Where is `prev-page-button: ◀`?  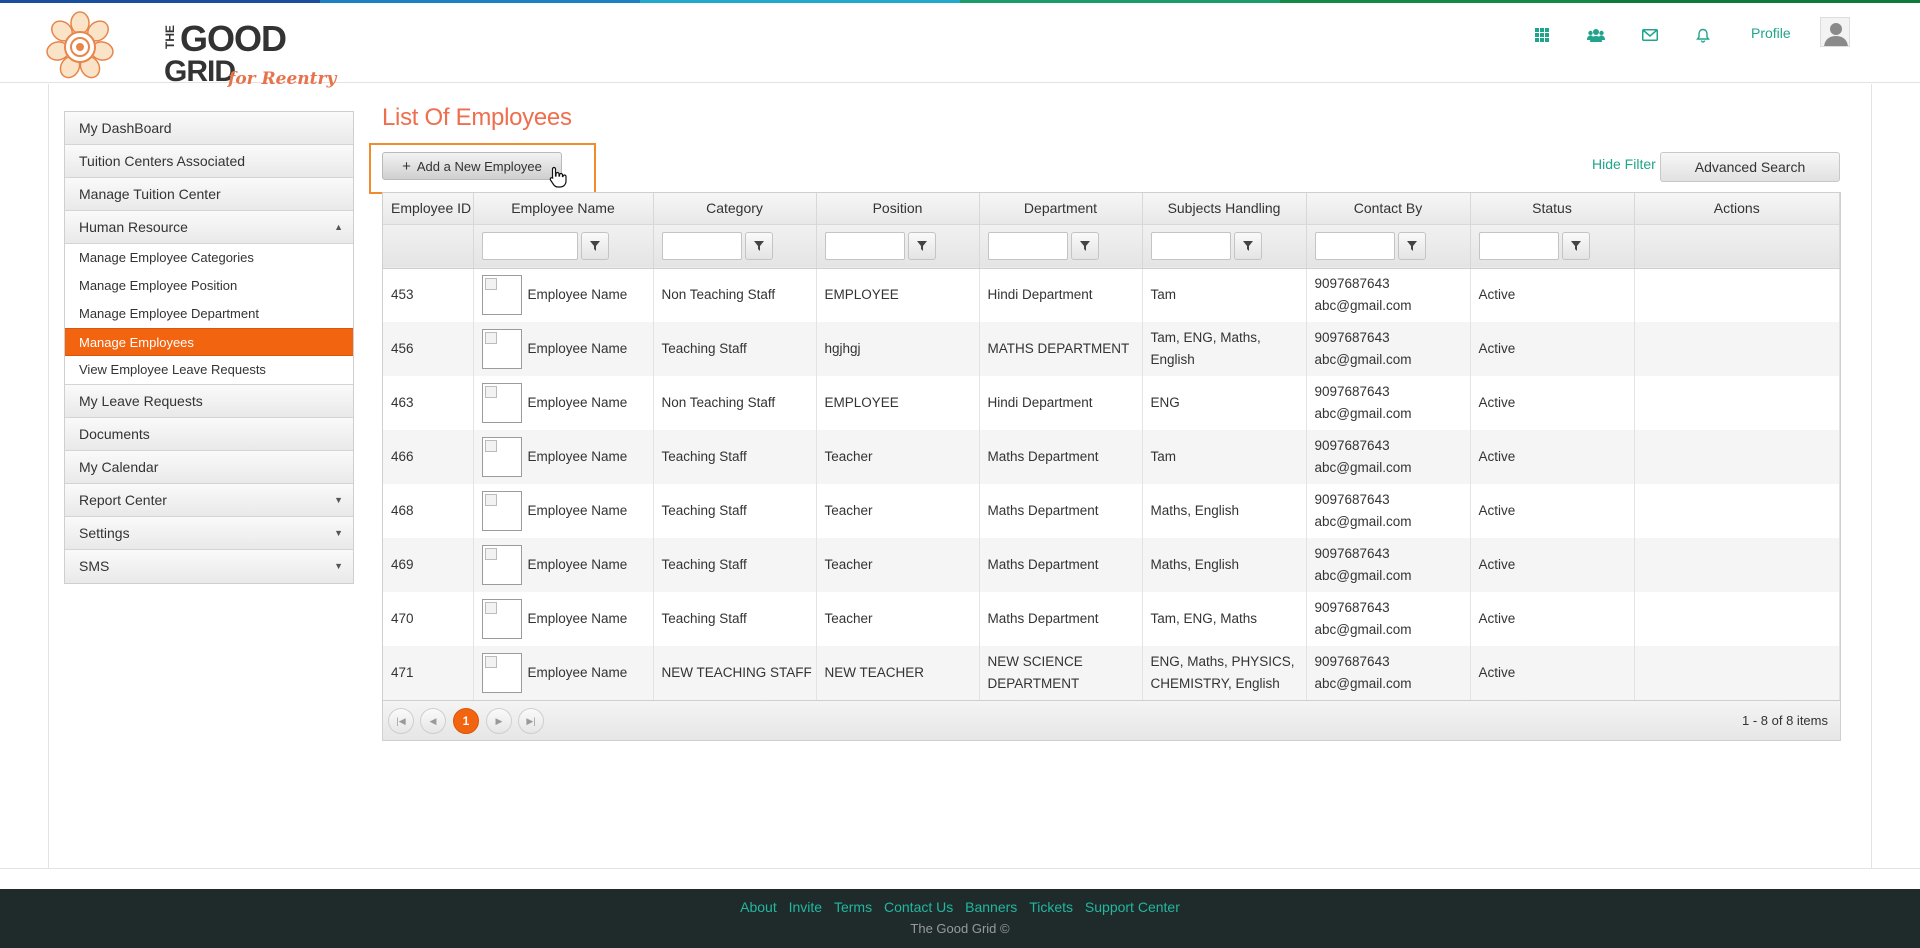 prev-page-button: ◀ is located at coordinates (433, 721).